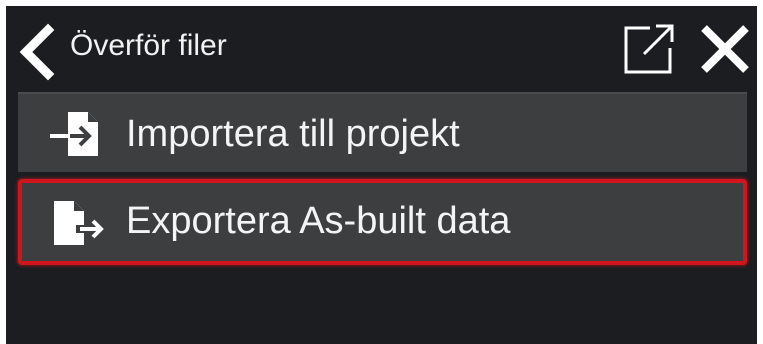 This screenshot has width=763, height=344. What do you see at coordinates (78, 223) in the screenshot?
I see `file-export-icon` at bounding box center [78, 223].